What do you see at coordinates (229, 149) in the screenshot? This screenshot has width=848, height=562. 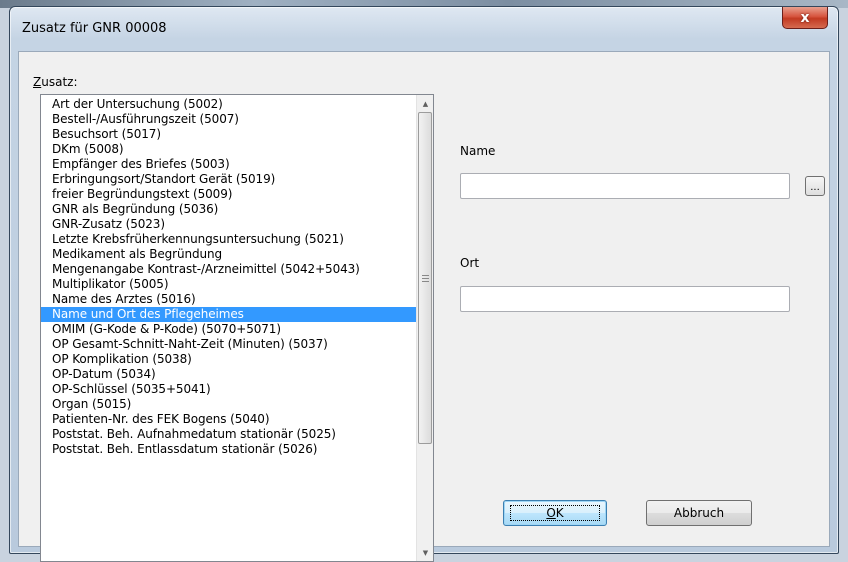 I see `list-item: DKm (5008)` at bounding box center [229, 149].